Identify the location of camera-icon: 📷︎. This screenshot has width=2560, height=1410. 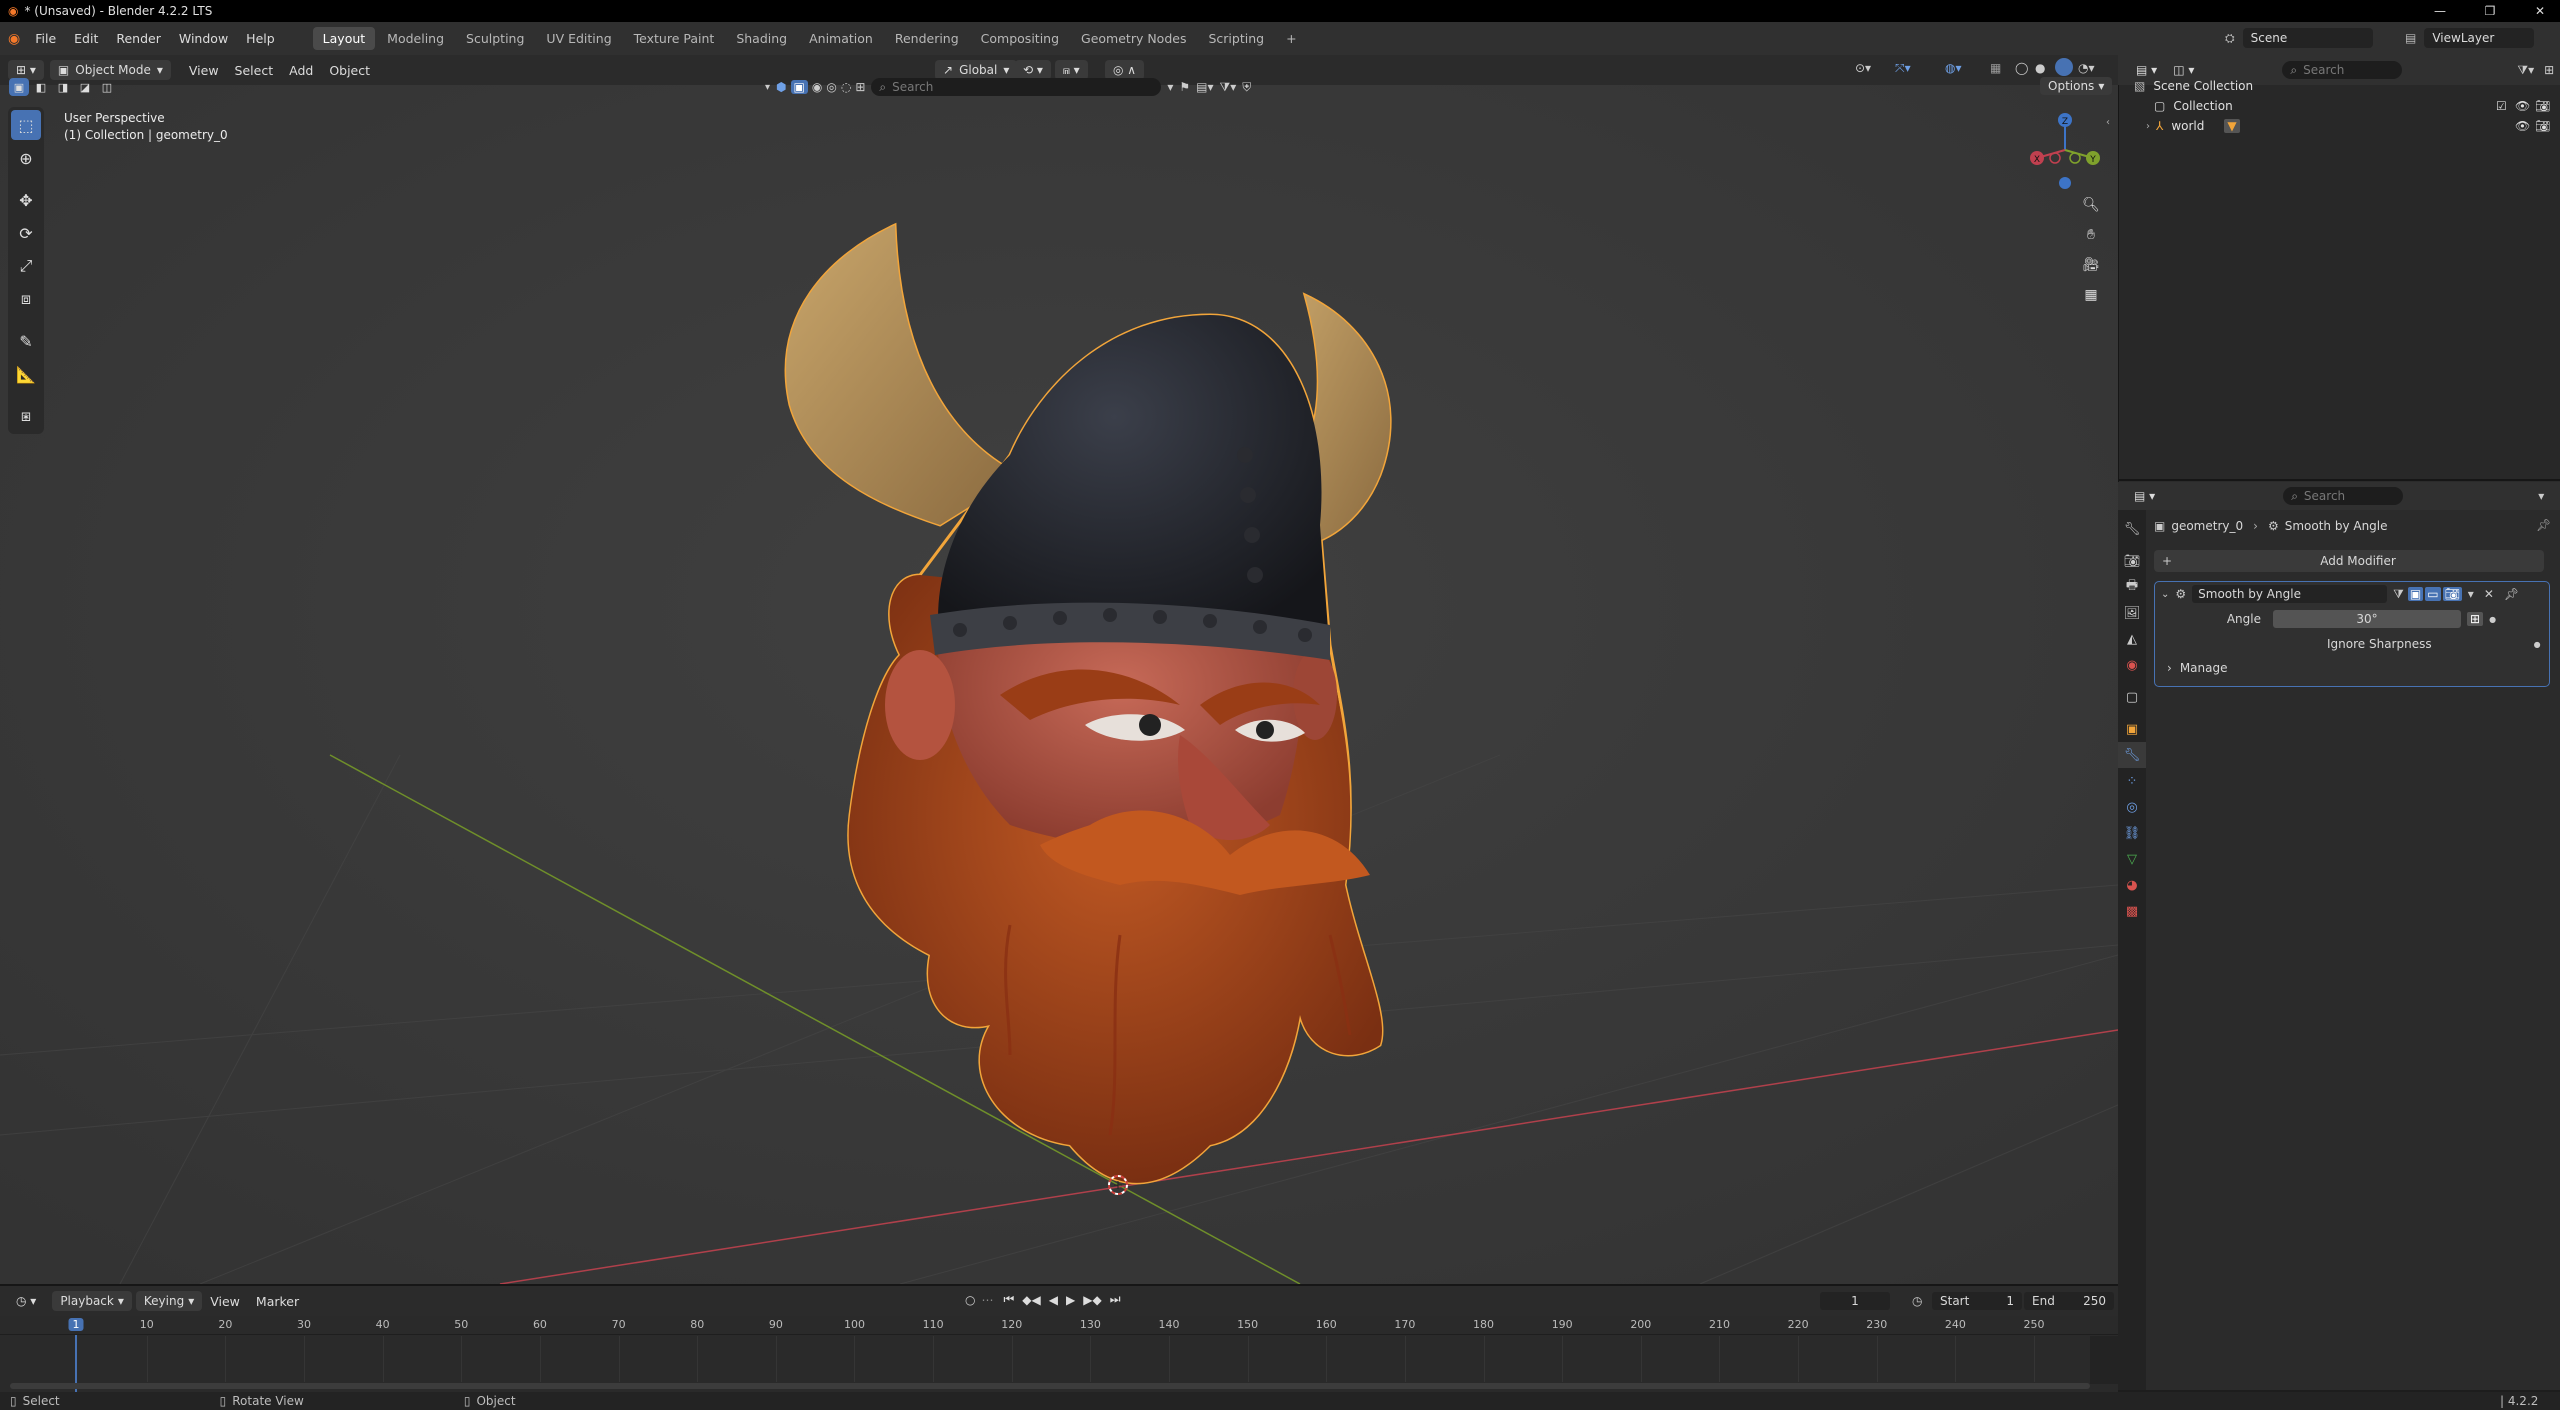
(2542, 106).